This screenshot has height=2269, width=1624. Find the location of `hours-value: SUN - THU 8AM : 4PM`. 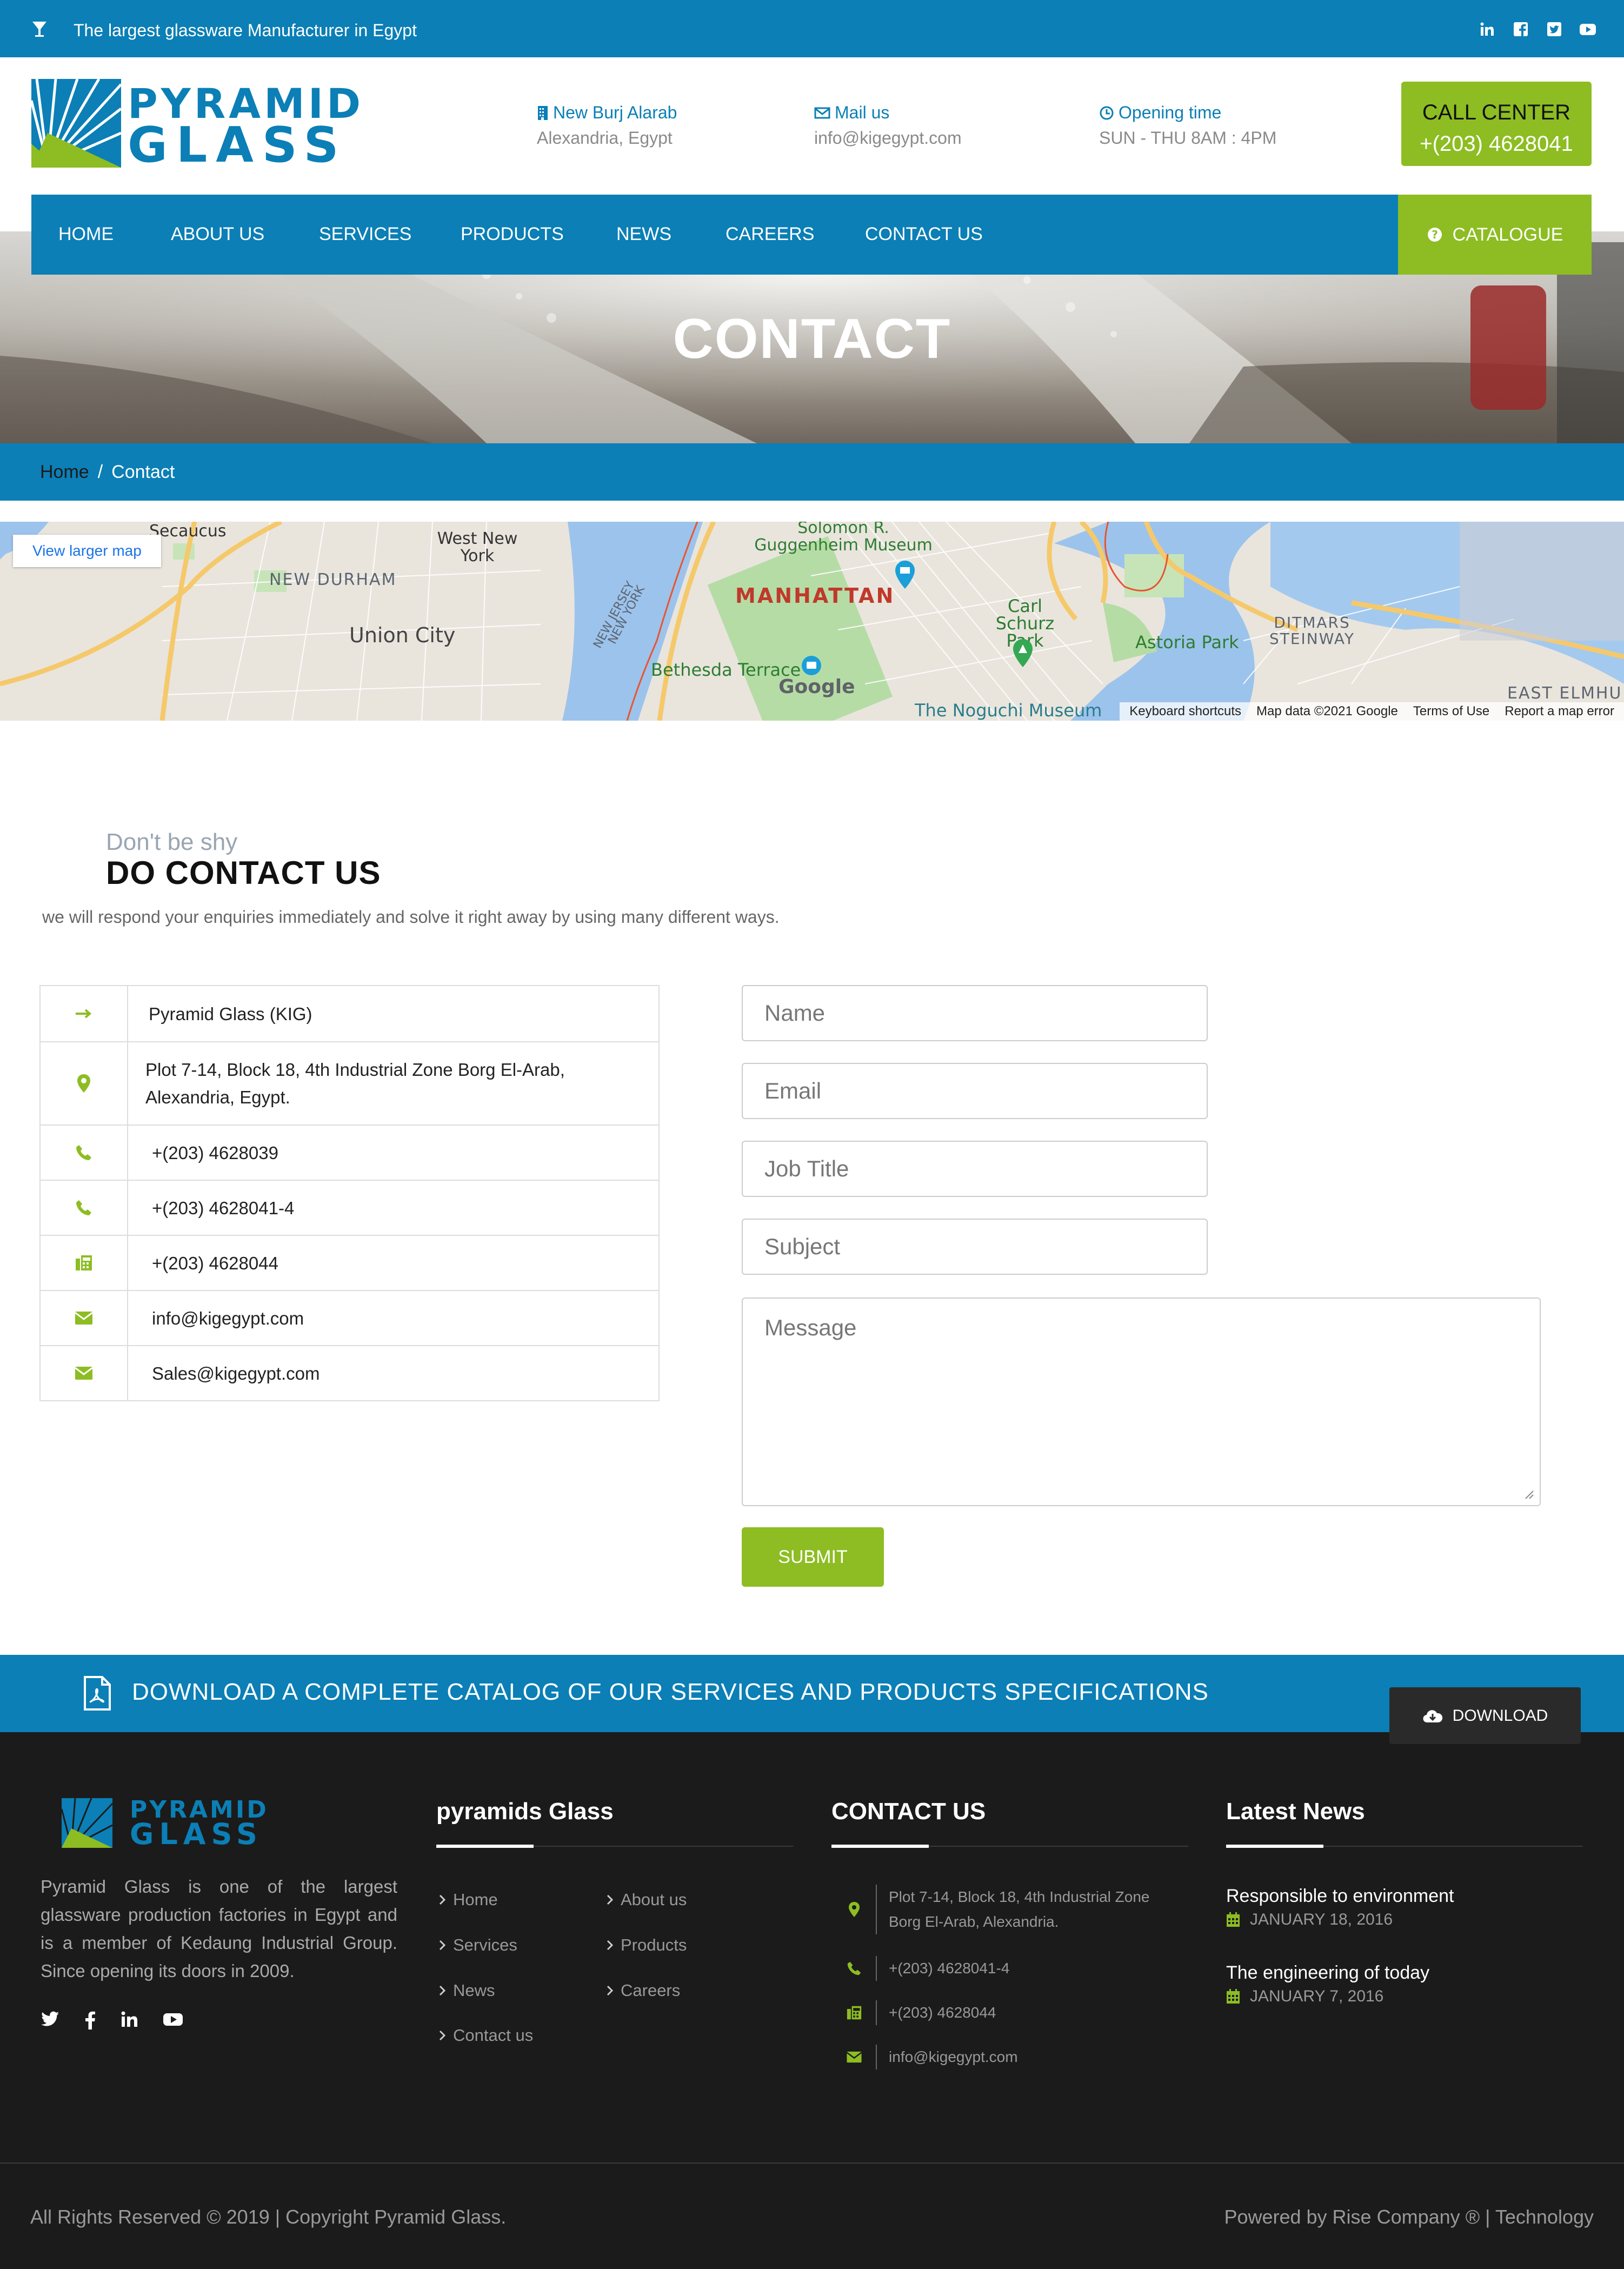

hours-value: SUN - THU 8AM : 4PM is located at coordinates (1188, 138).